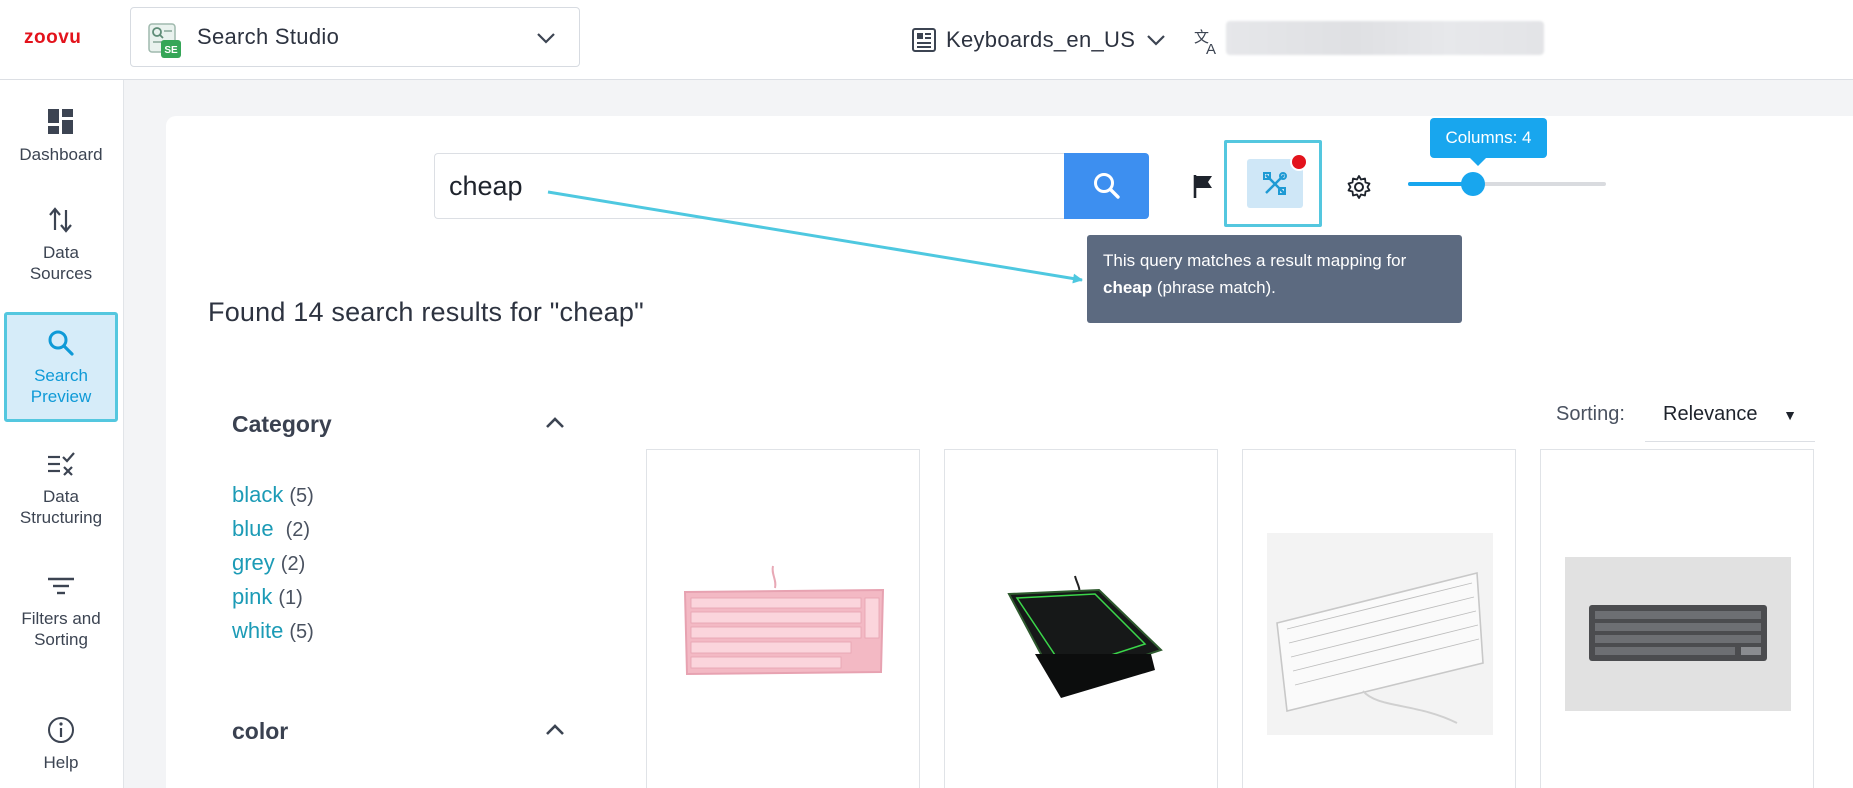 This screenshot has width=1853, height=788. Describe the element at coordinates (1128, 287) in the screenshot. I see `tooltip-term: cheap` at that location.